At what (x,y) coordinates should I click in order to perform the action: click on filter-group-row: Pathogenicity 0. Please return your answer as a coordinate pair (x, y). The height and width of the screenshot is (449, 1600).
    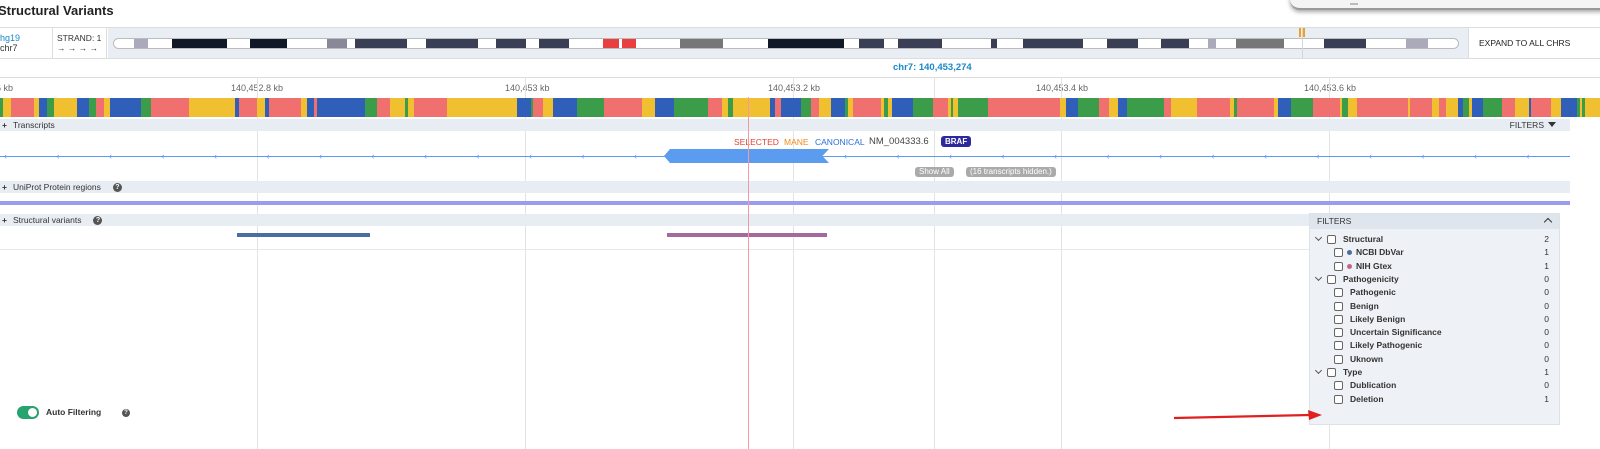
    Looking at the image, I should click on (1435, 279).